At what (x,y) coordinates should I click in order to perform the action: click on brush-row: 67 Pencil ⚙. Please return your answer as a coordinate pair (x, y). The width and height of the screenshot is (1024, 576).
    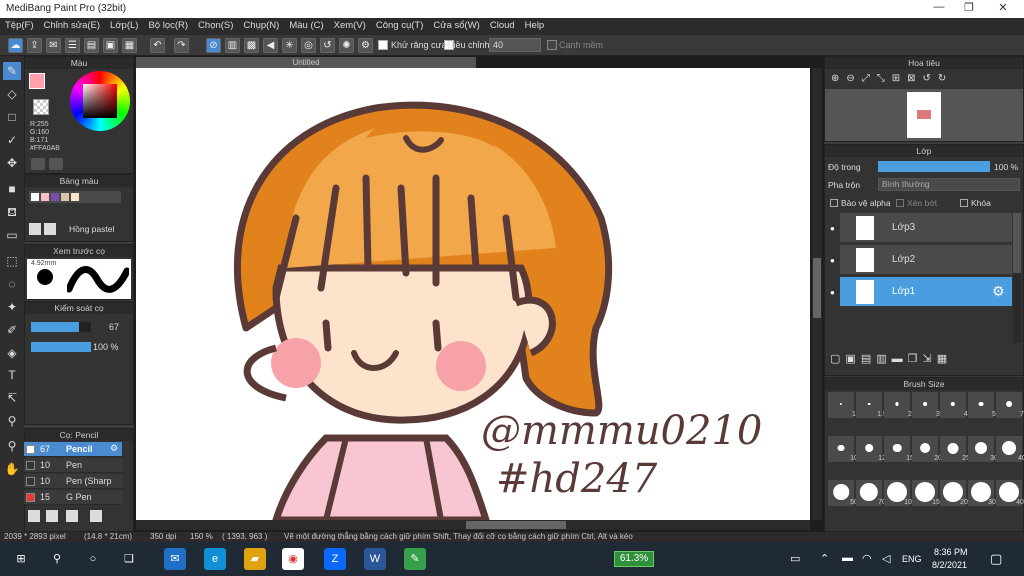
    Looking at the image, I should click on (73, 449).